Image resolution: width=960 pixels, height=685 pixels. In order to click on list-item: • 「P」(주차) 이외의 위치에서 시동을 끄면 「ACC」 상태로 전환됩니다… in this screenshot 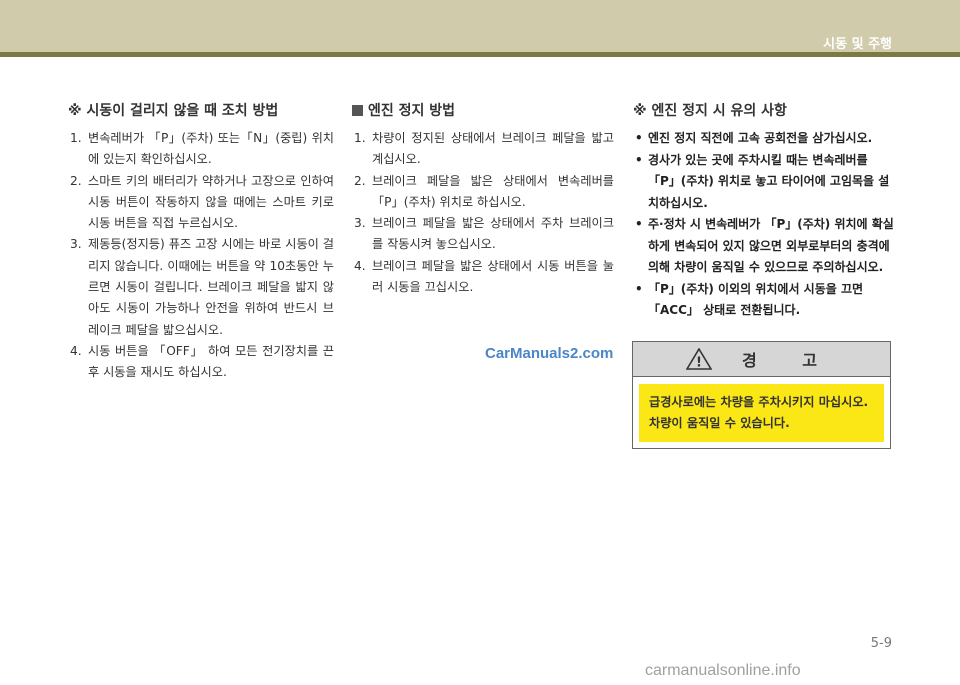, I will do `click(749, 299)`.